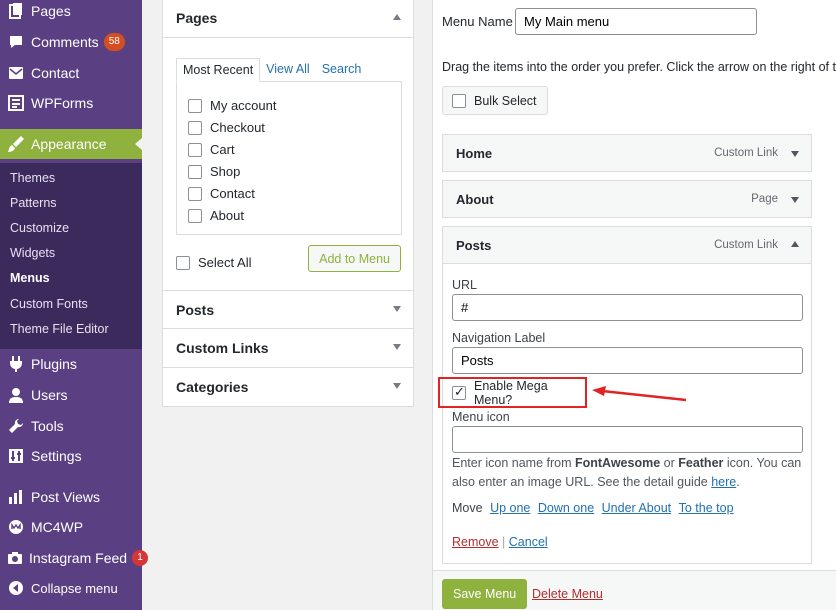  Describe the element at coordinates (59, 329) in the screenshot. I see `submenu-theme-file-editor: Theme File Editor` at that location.